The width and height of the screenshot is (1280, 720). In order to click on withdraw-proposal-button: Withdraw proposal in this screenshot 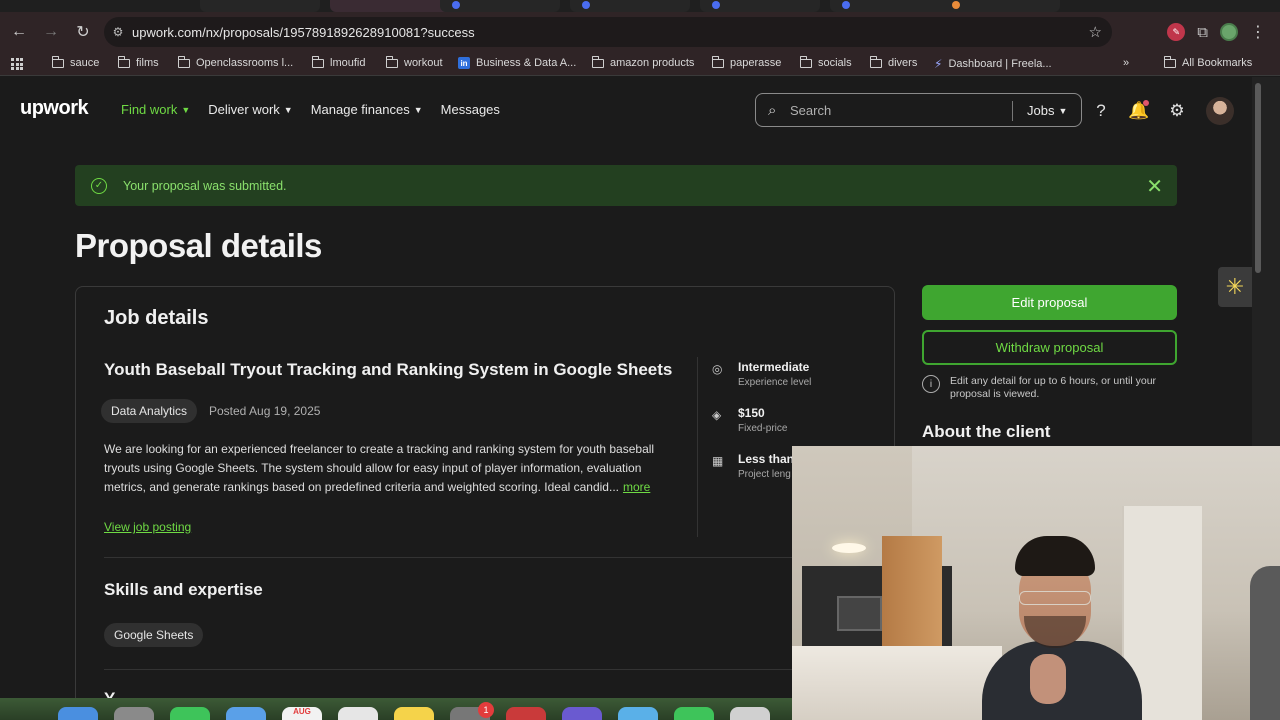, I will do `click(1049, 347)`.